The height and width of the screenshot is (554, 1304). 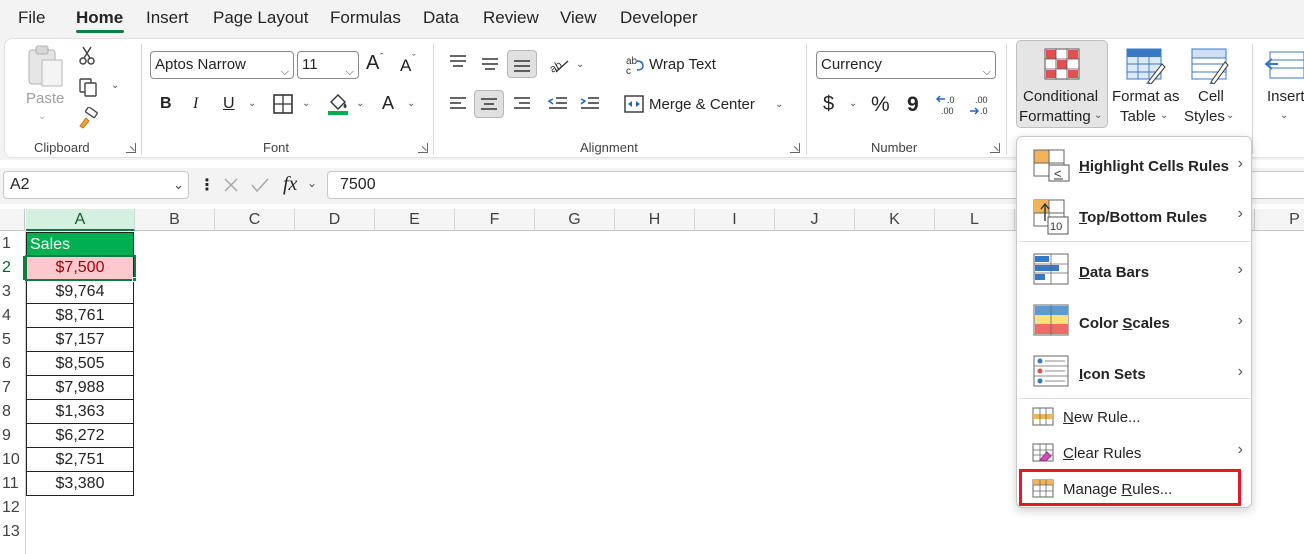 I want to click on column-header-H: H, so click(x=655, y=220).